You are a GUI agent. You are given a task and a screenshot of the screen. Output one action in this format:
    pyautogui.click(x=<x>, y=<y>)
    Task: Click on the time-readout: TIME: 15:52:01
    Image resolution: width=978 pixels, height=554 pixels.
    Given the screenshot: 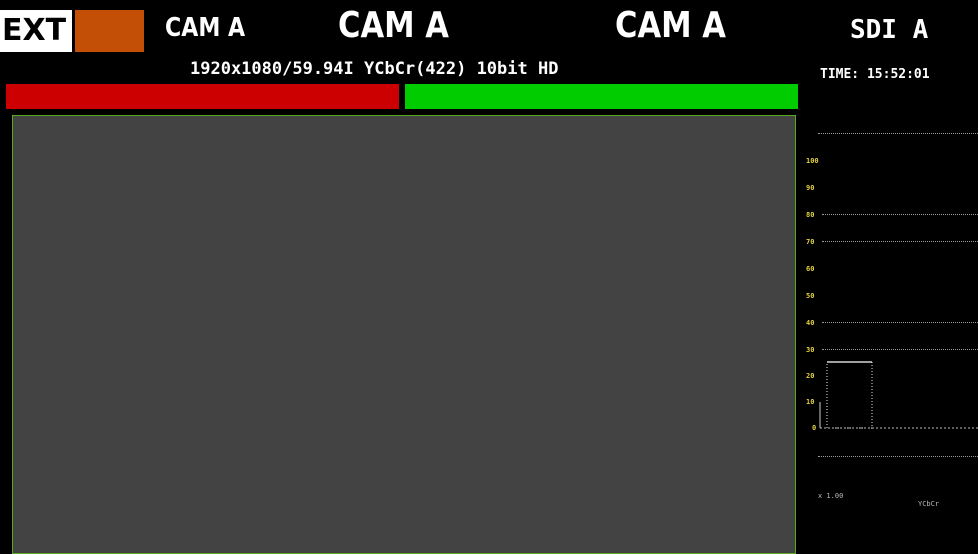 What is the action you would take?
    pyautogui.click(x=875, y=74)
    